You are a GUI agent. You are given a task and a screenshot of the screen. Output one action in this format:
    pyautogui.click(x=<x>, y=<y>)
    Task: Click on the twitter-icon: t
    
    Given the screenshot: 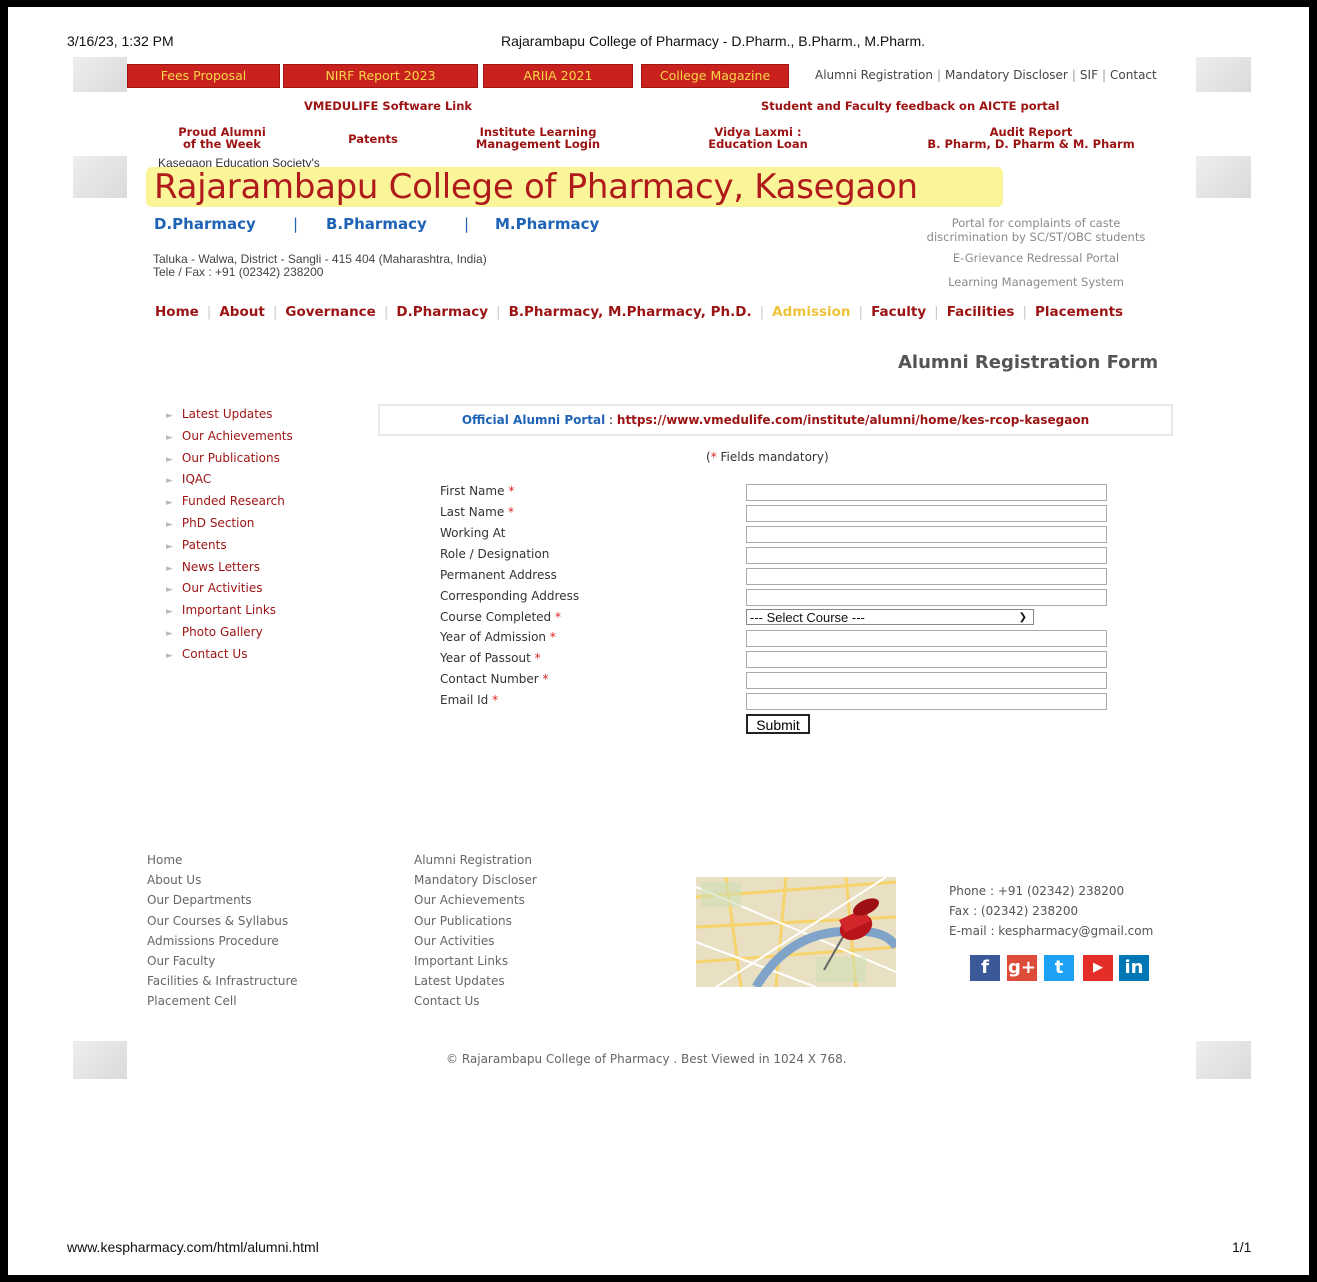 What is the action you would take?
    pyautogui.click(x=1059, y=968)
    